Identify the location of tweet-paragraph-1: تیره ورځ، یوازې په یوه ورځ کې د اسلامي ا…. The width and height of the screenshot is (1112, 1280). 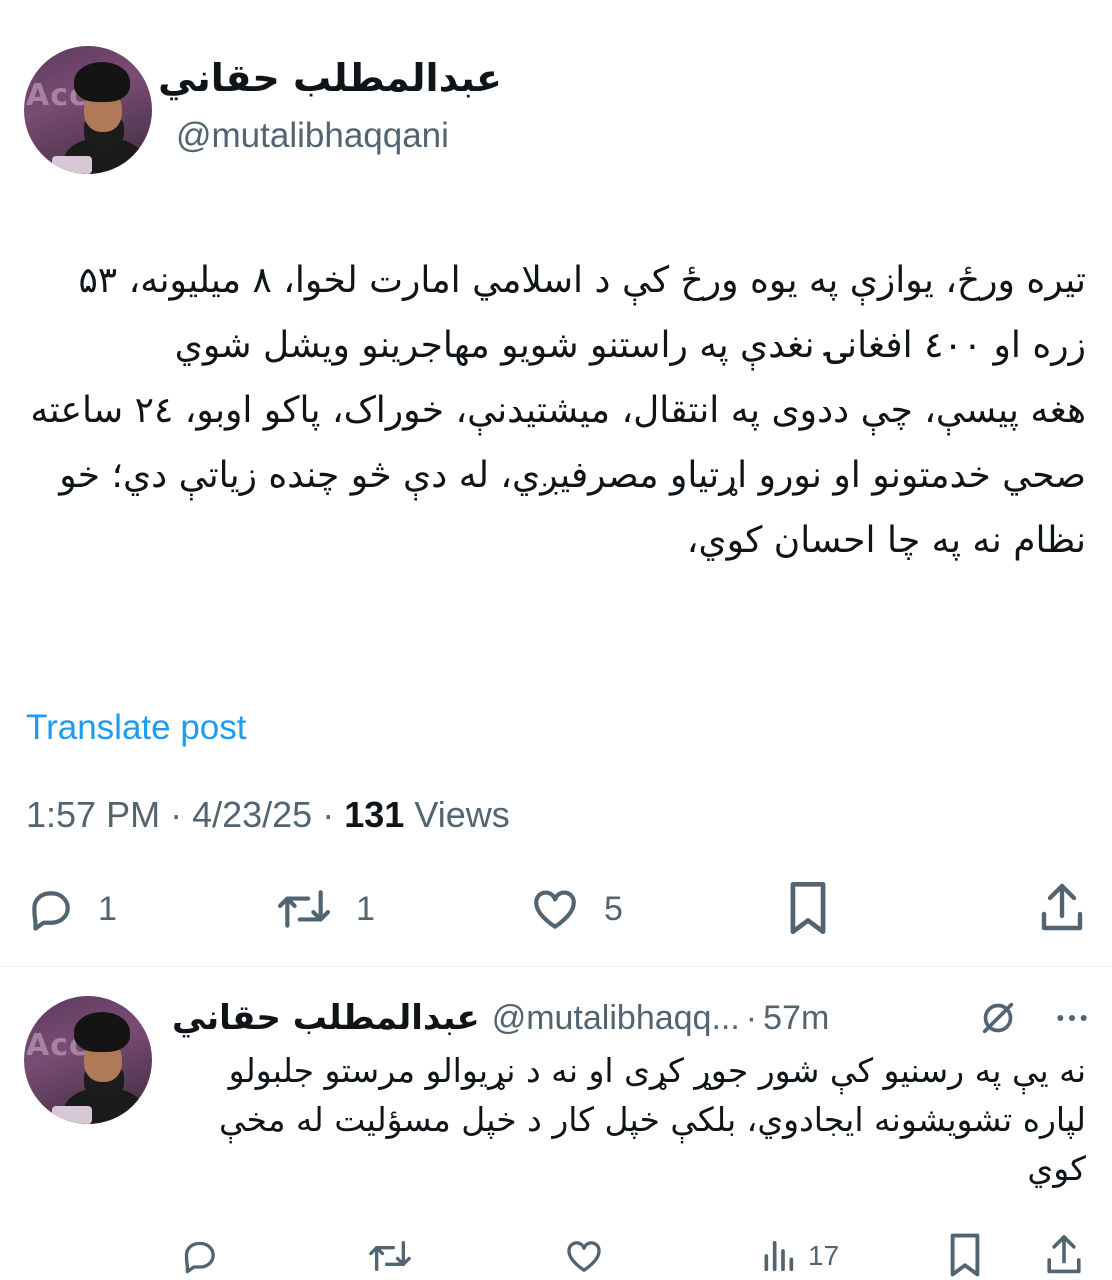
(582, 313).